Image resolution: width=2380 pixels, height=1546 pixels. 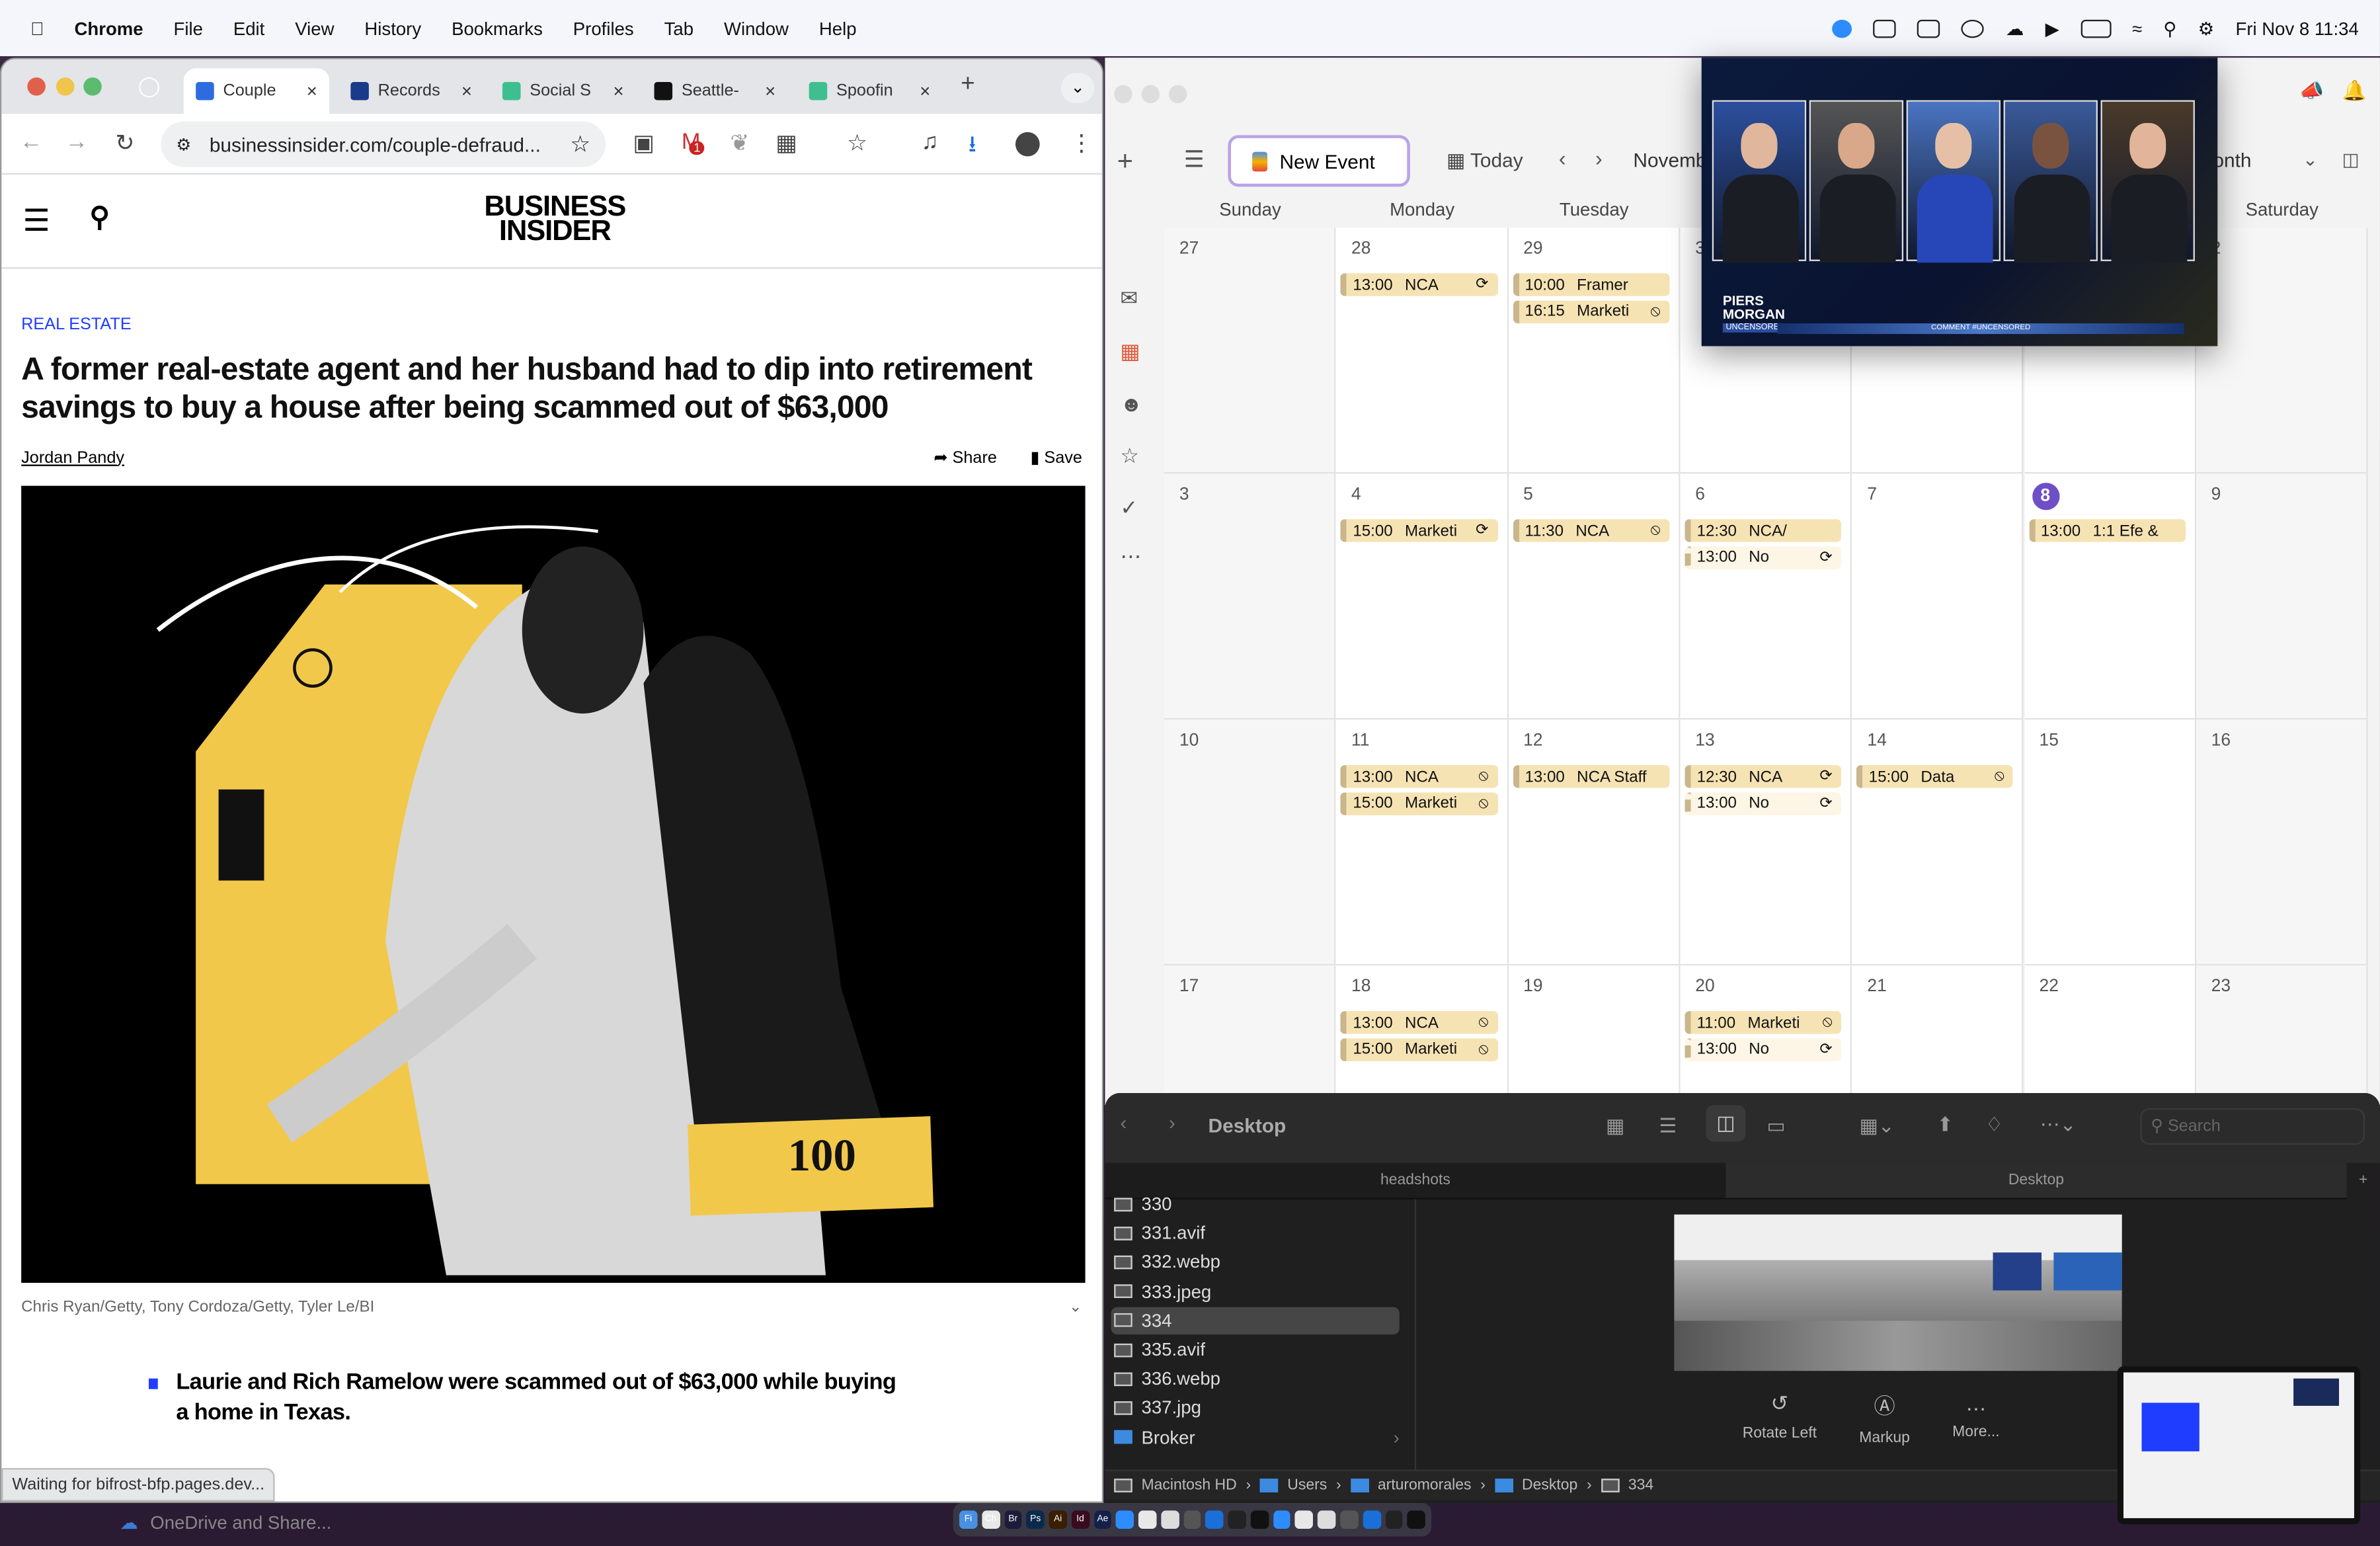 What do you see at coordinates (1419, 284) in the screenshot?
I see `calendar-event: 13:00 NCA ⟳` at bounding box center [1419, 284].